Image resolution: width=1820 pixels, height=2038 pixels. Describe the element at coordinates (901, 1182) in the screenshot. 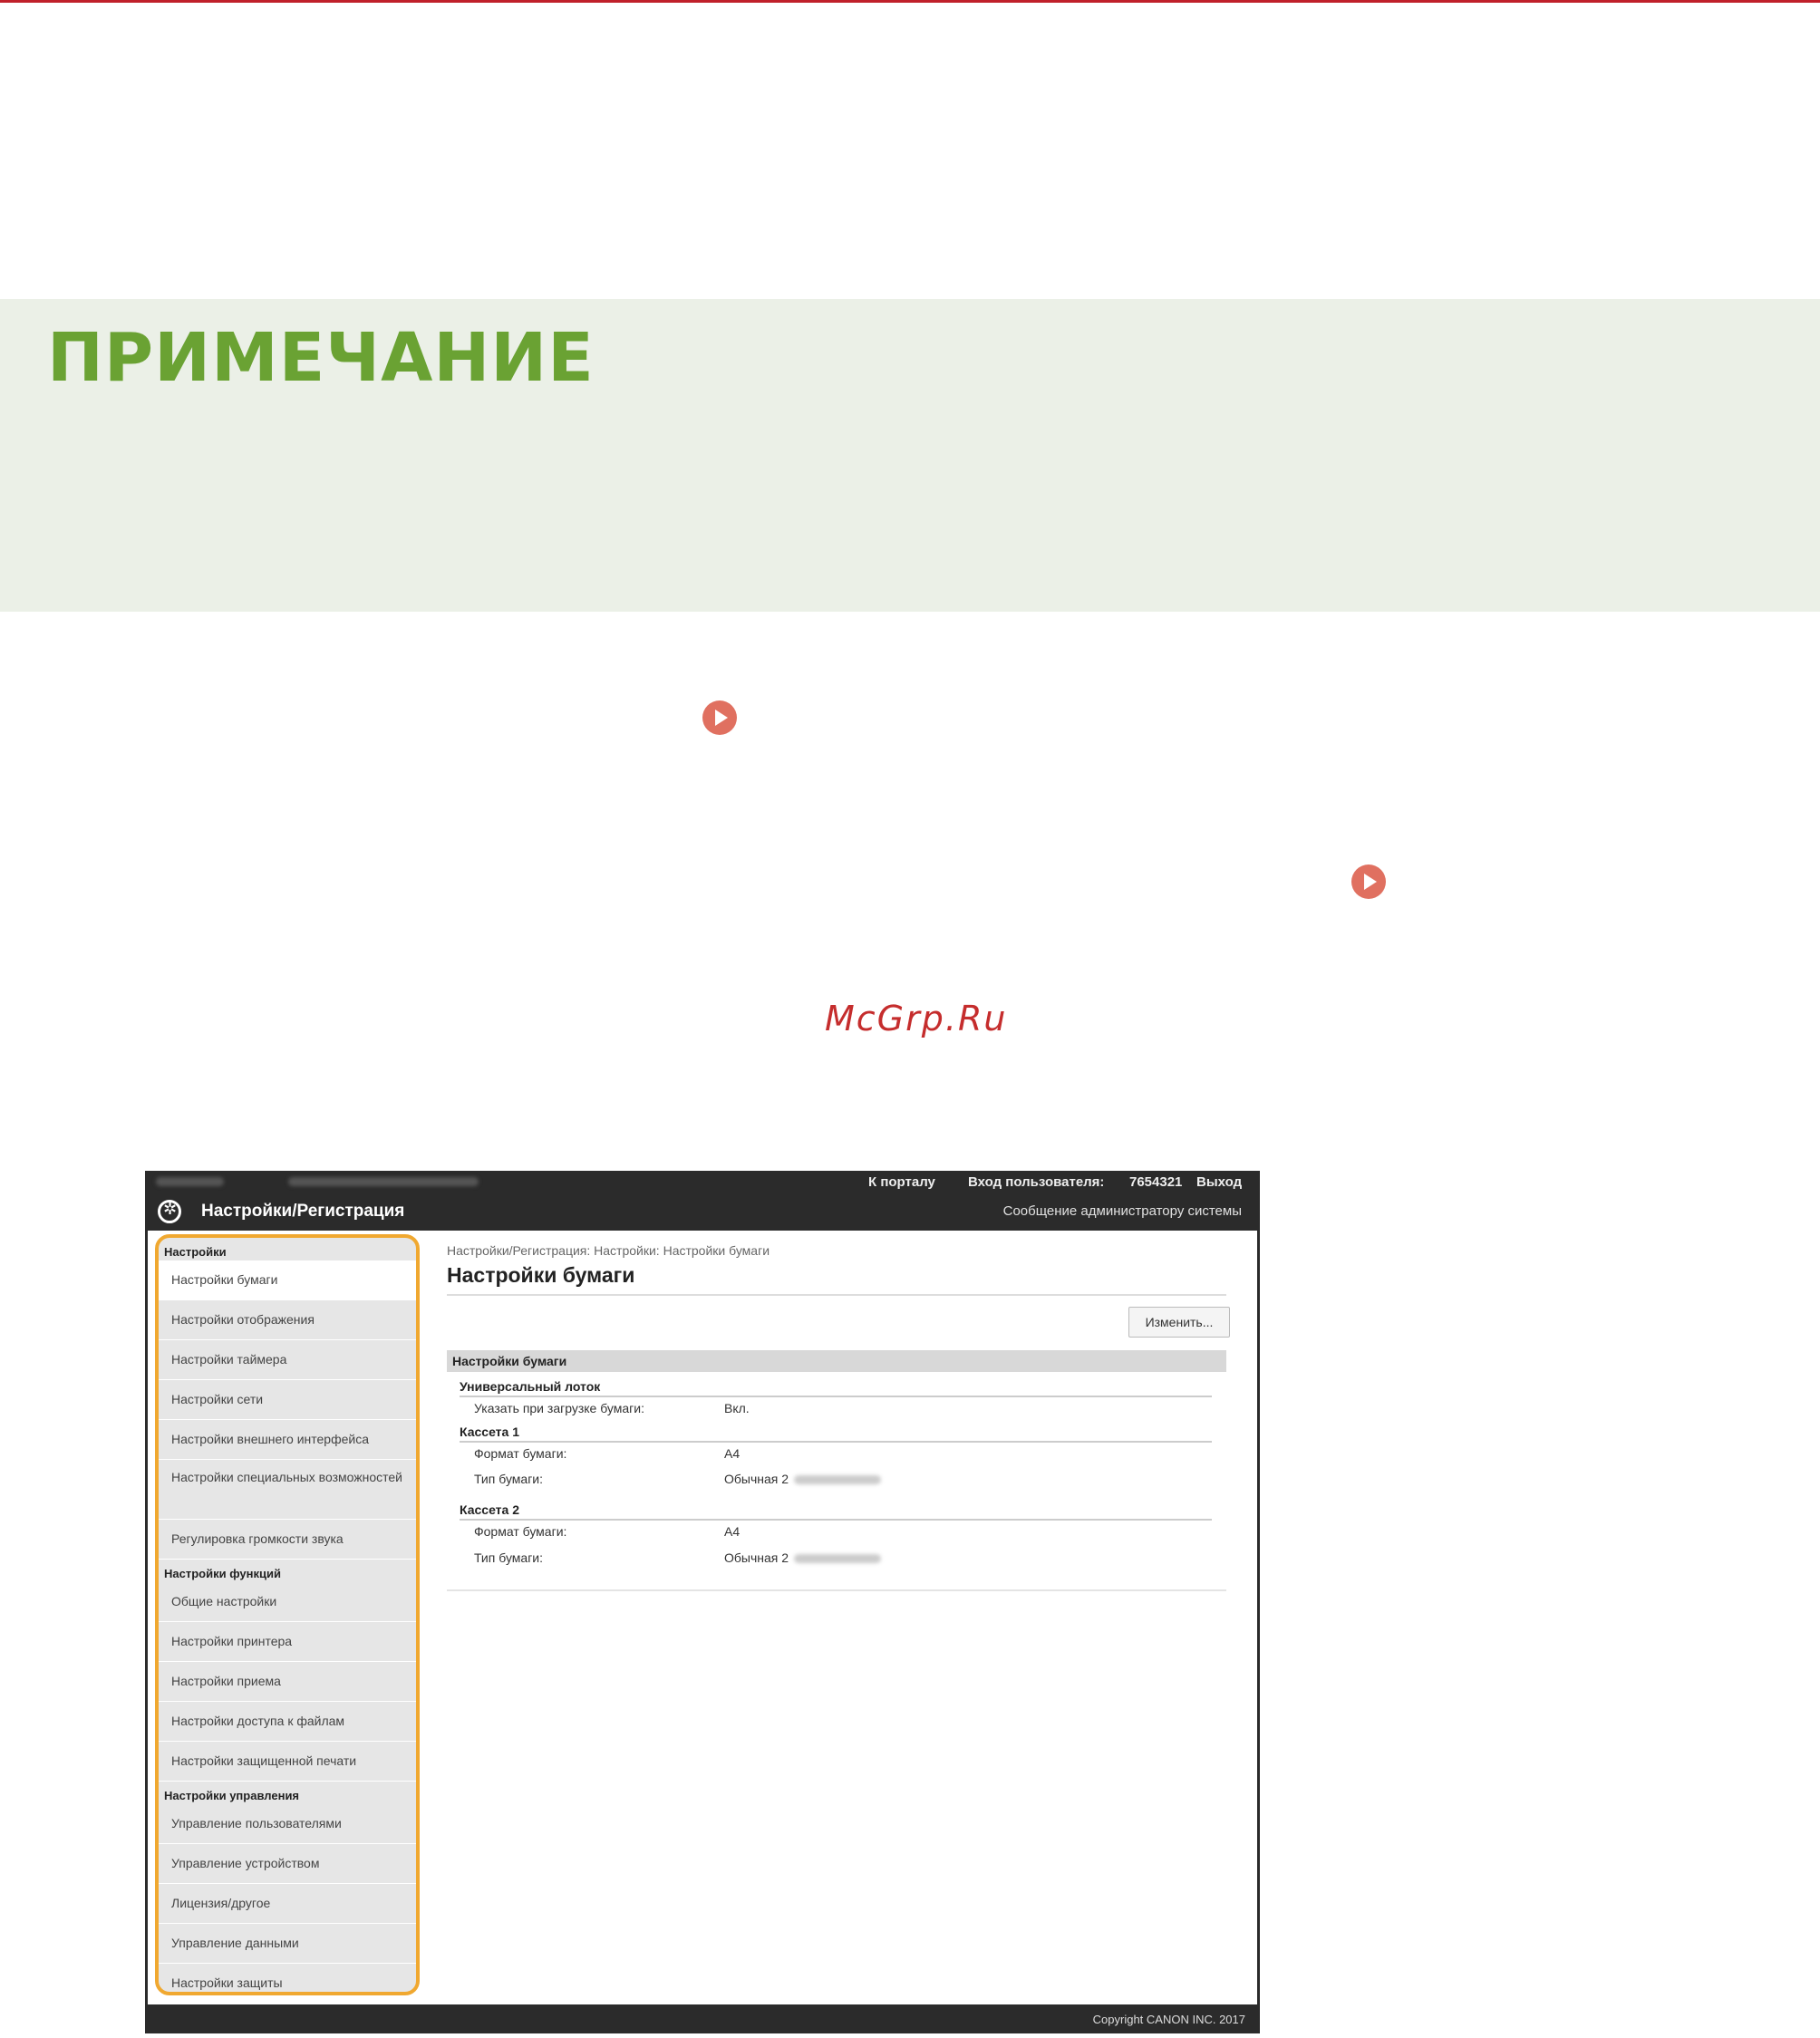

I see `portal-link: К порталу` at that location.